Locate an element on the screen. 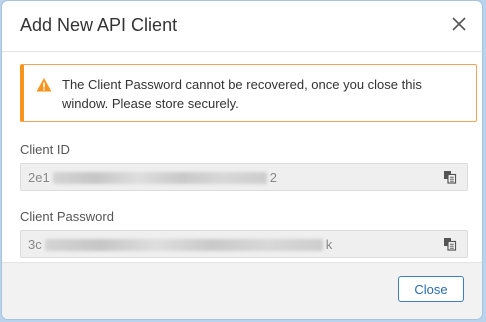  client-id-label: Client ID is located at coordinates (45, 149).